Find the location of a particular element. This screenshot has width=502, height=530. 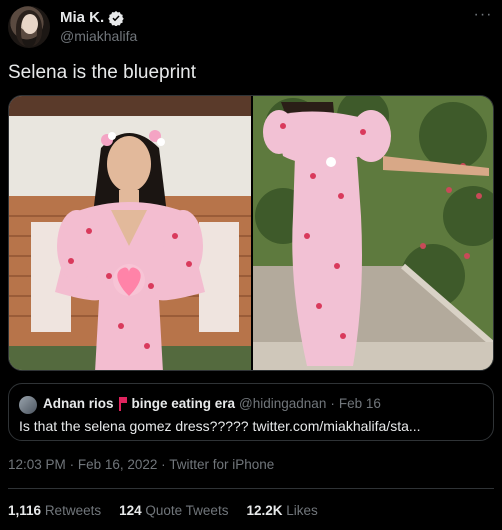

author-handle: @miakhalifa is located at coordinates (98, 36).